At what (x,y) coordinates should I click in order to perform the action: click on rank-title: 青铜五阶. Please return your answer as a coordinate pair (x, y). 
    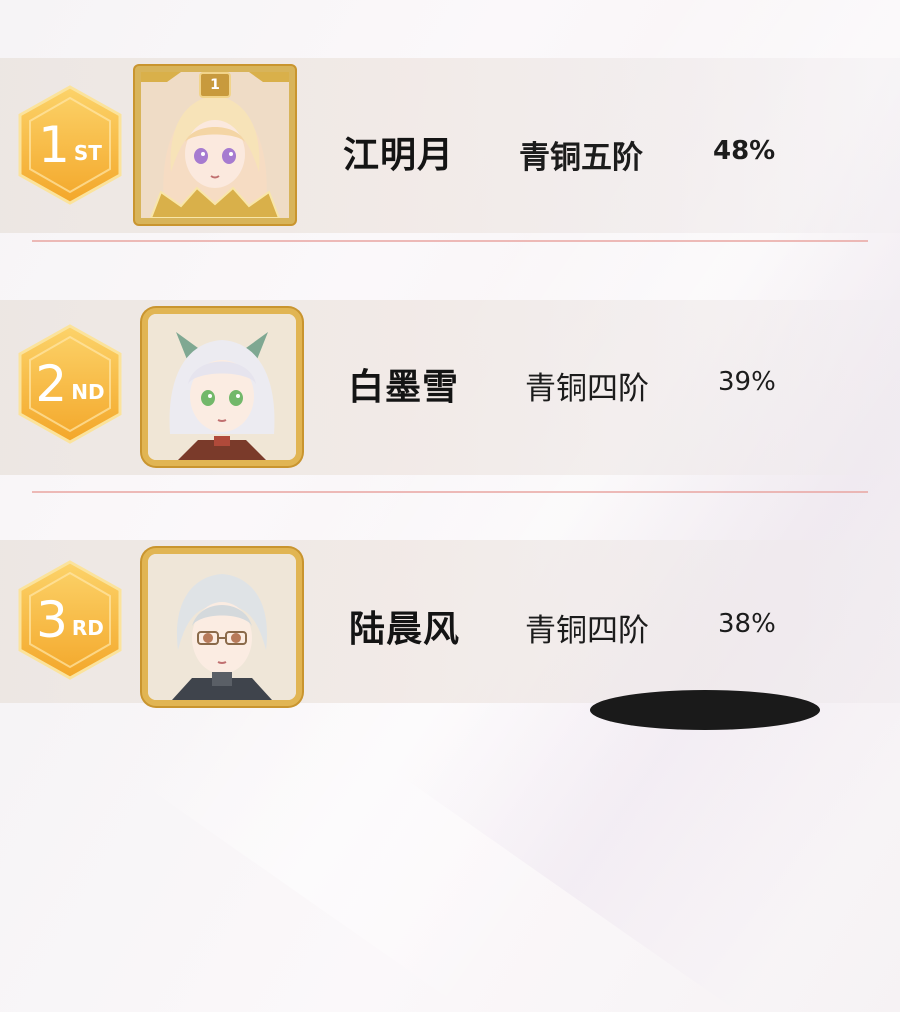
    Looking at the image, I should click on (581, 158).